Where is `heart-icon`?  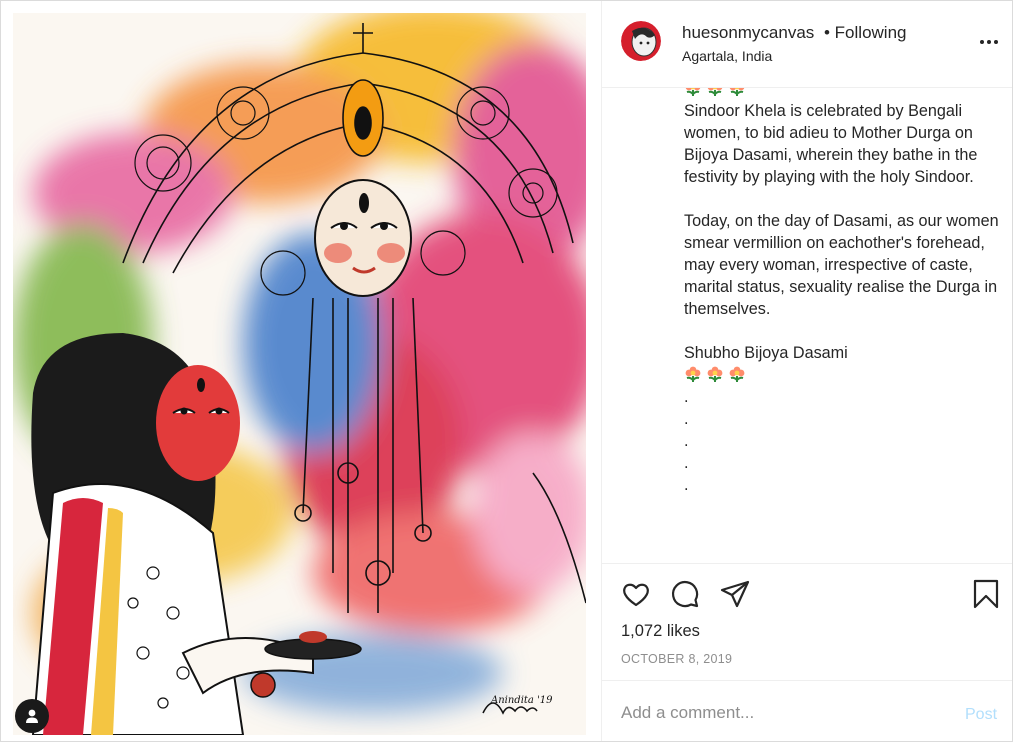
heart-icon is located at coordinates (636, 595).